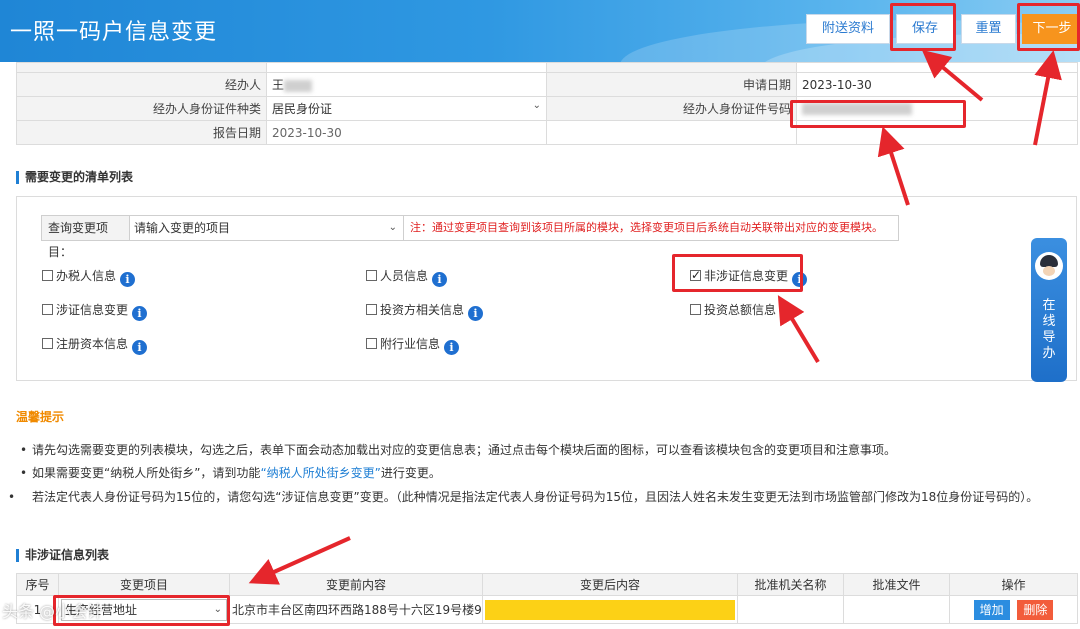 Image resolution: width=1080 pixels, height=629 pixels. I want to click on add-button: 增加, so click(991, 609).